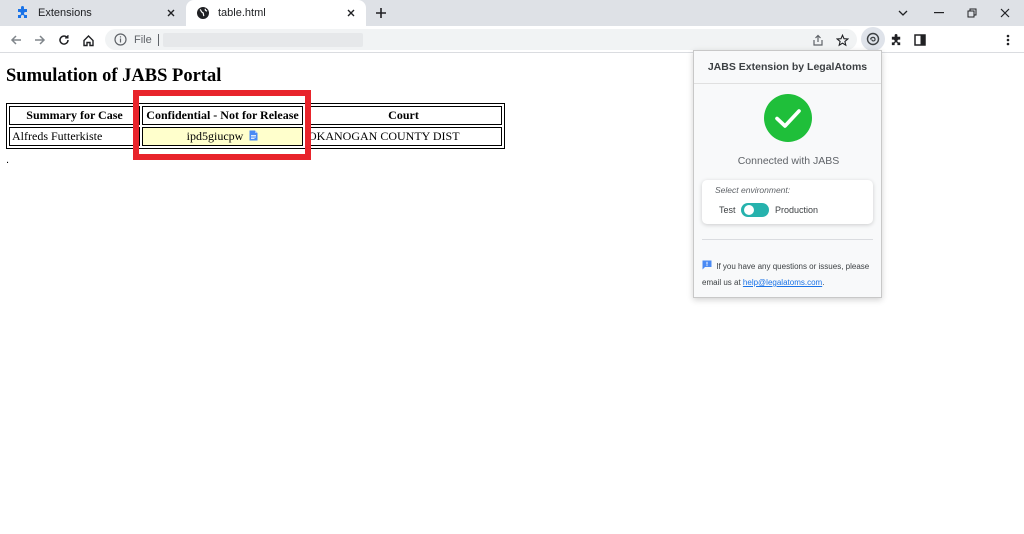  I want to click on kebab-menu-icon, so click(1008, 40).